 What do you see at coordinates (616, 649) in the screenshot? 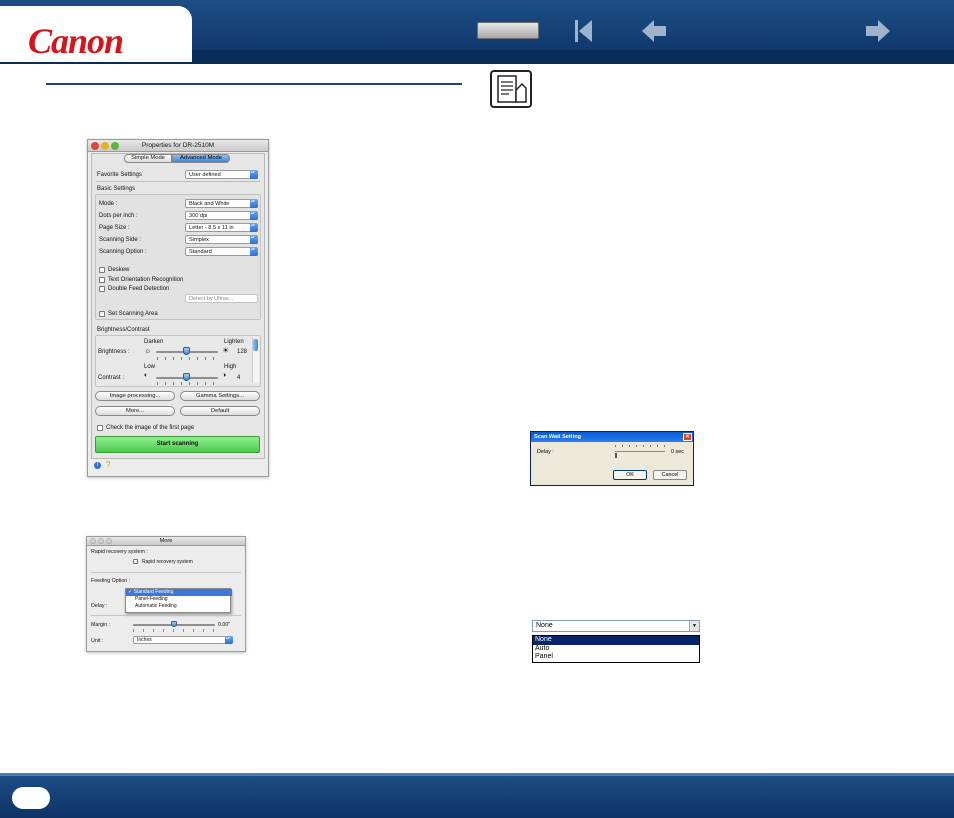
I see `list-item-auto: Auto` at bounding box center [616, 649].